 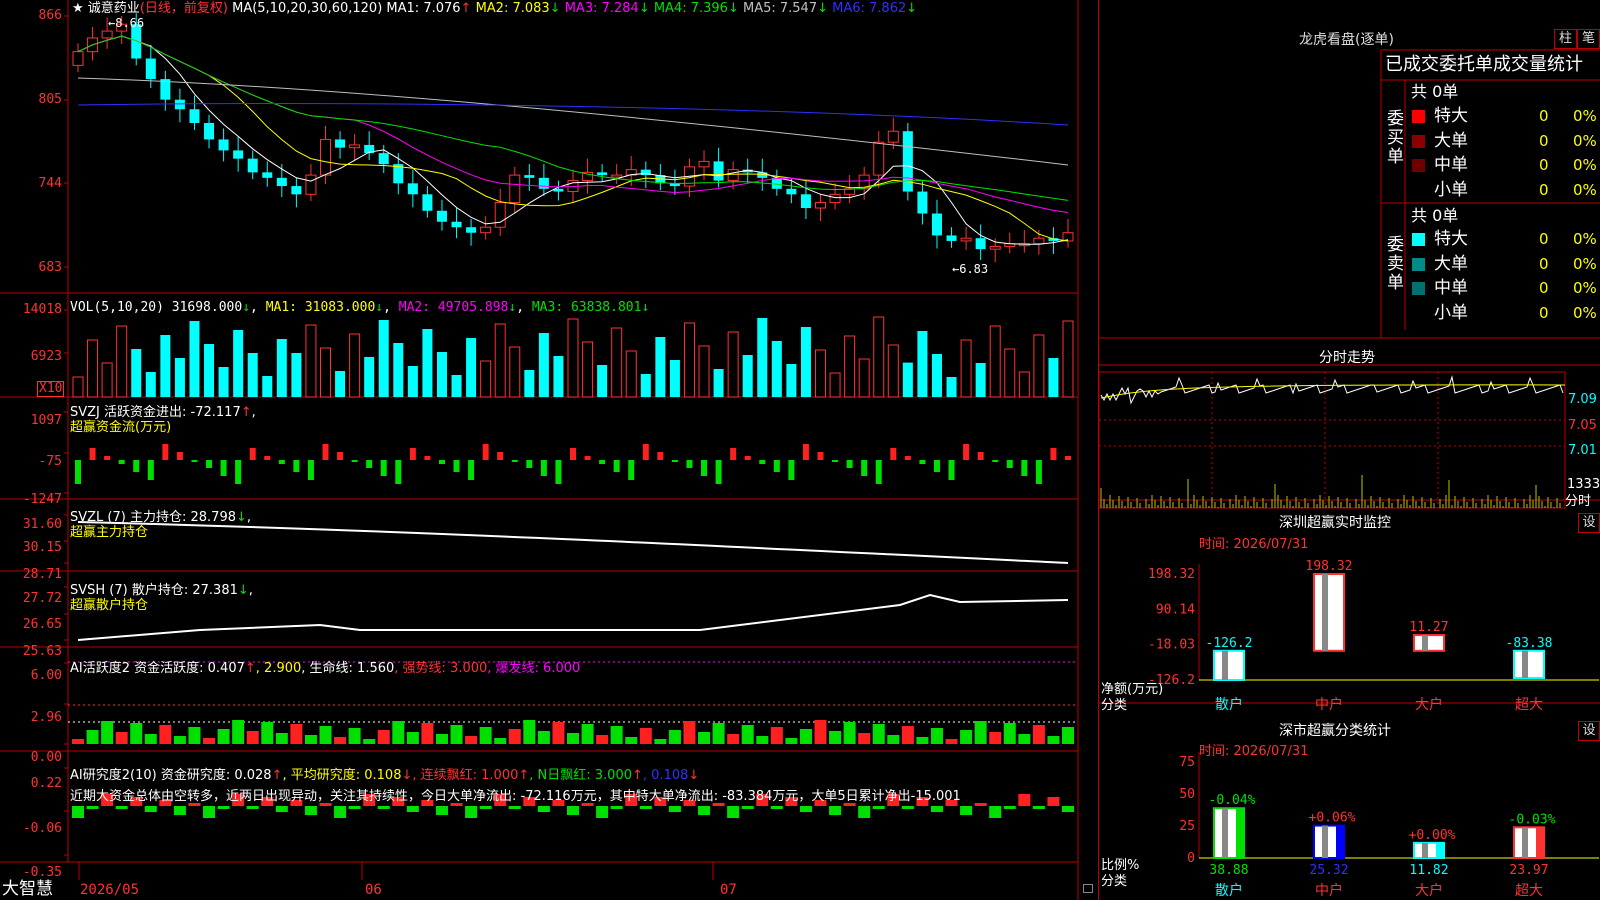 I want to click on star-icon: ★, so click(x=78, y=8).